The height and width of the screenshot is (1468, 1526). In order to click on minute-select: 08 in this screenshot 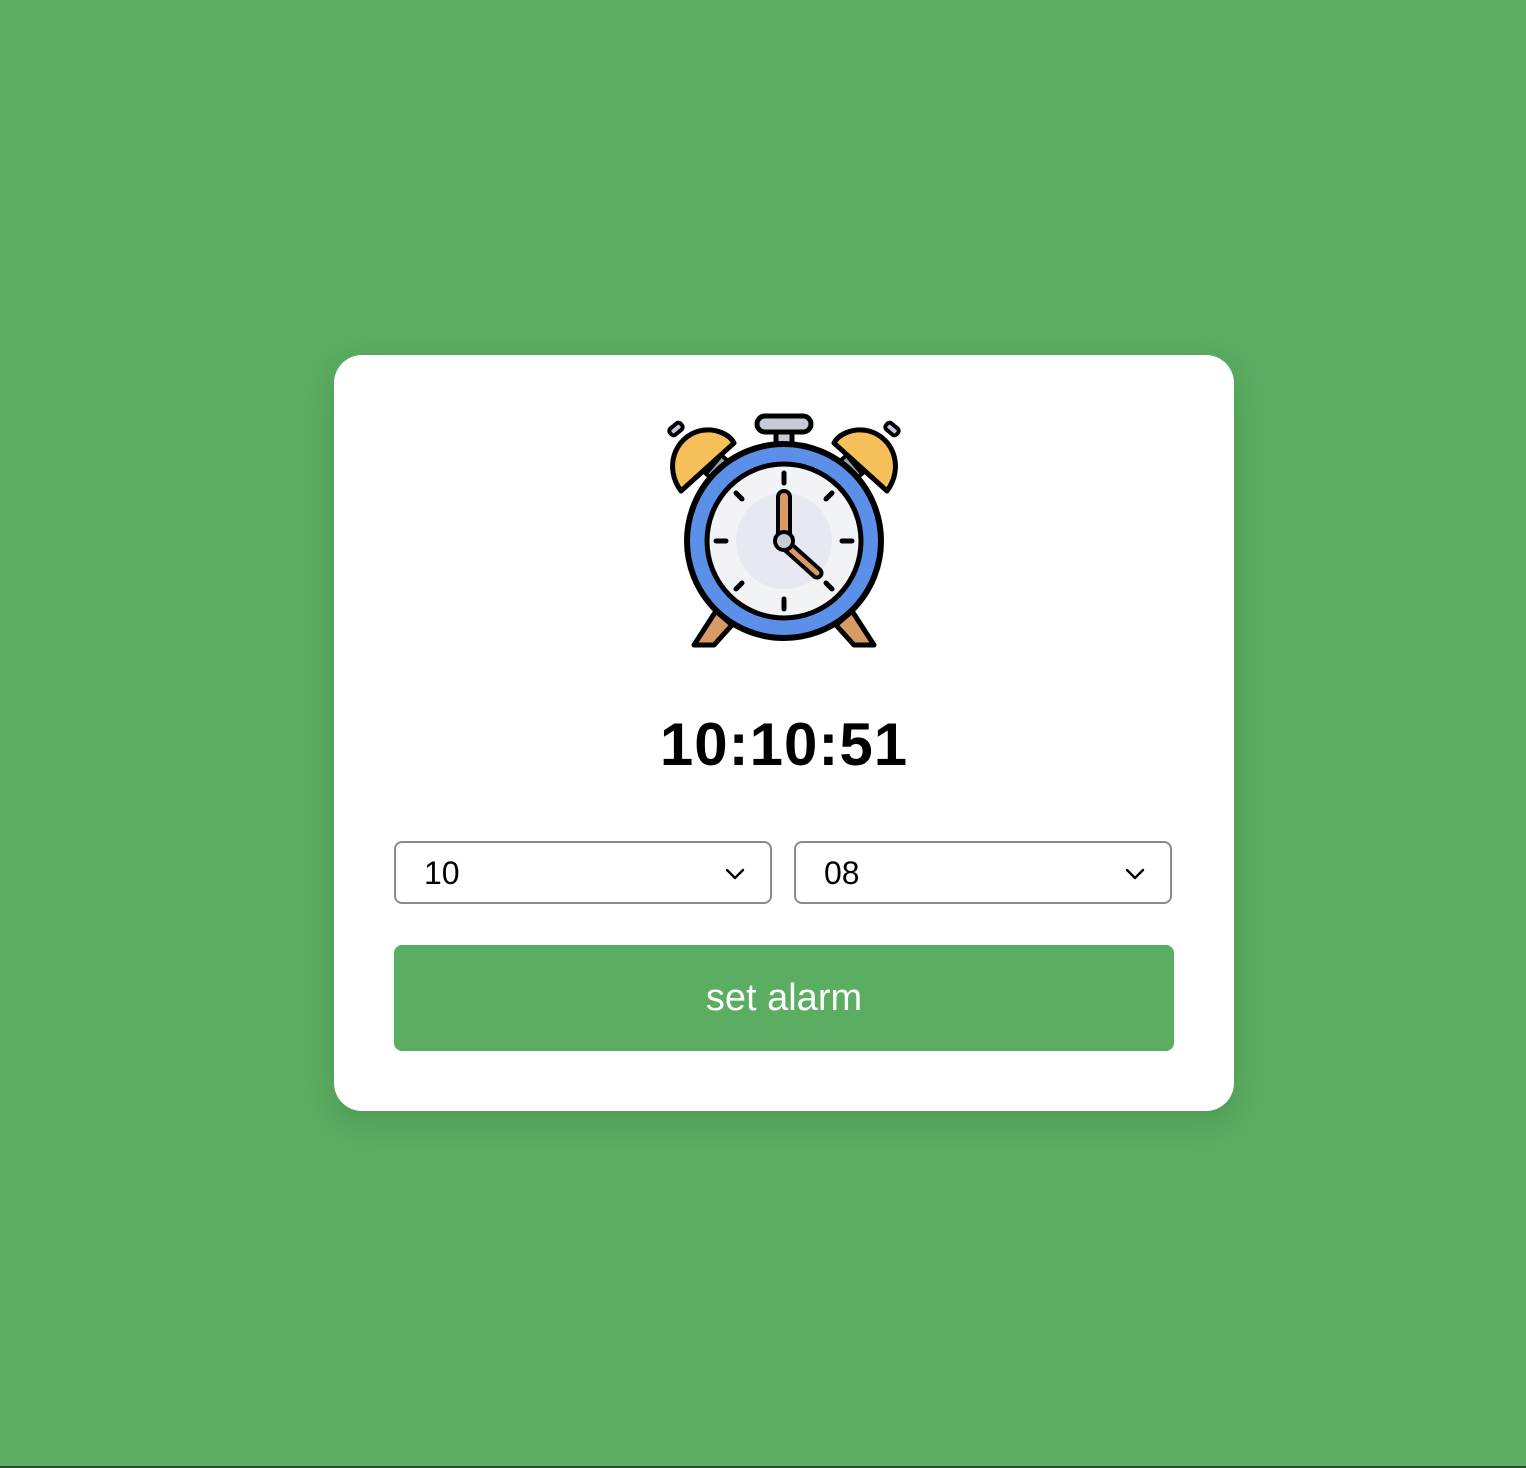, I will do `click(983, 872)`.